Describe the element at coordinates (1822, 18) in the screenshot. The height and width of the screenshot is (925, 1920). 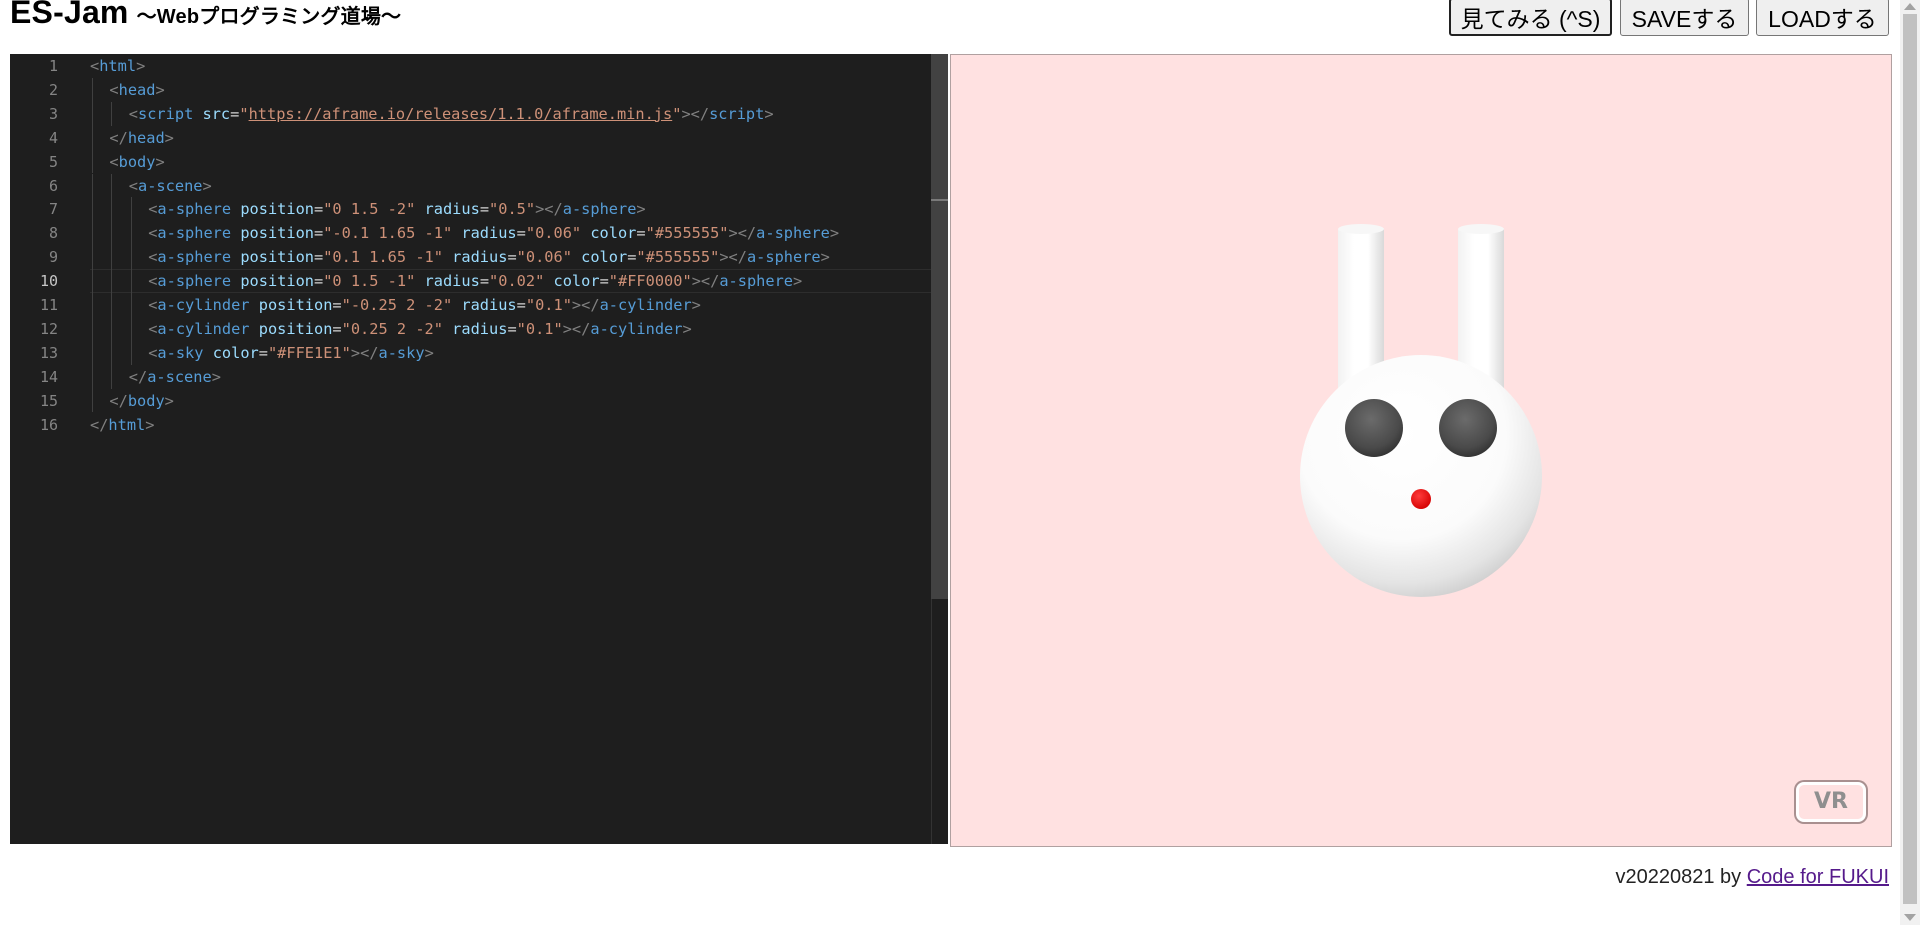
I see `load-button: LOADする` at that location.